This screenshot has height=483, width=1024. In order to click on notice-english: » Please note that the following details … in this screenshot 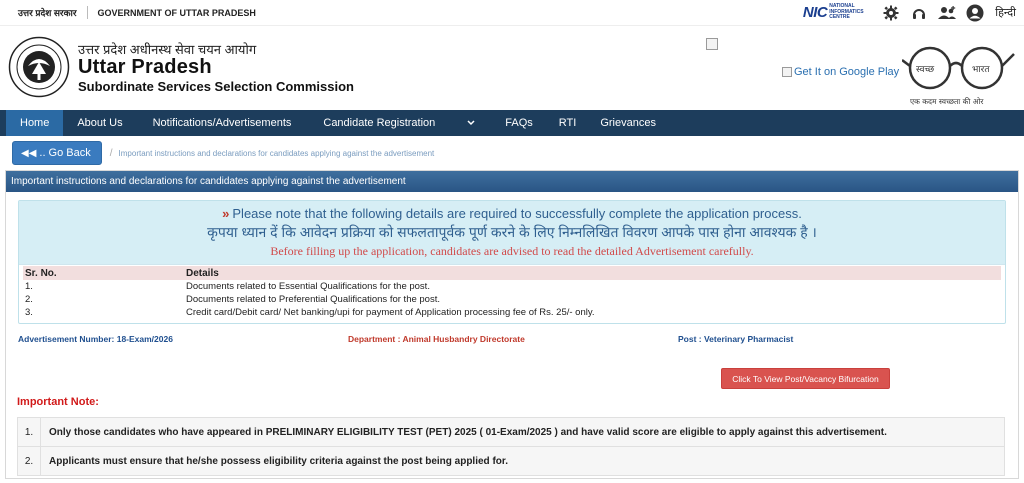, I will do `click(512, 213)`.